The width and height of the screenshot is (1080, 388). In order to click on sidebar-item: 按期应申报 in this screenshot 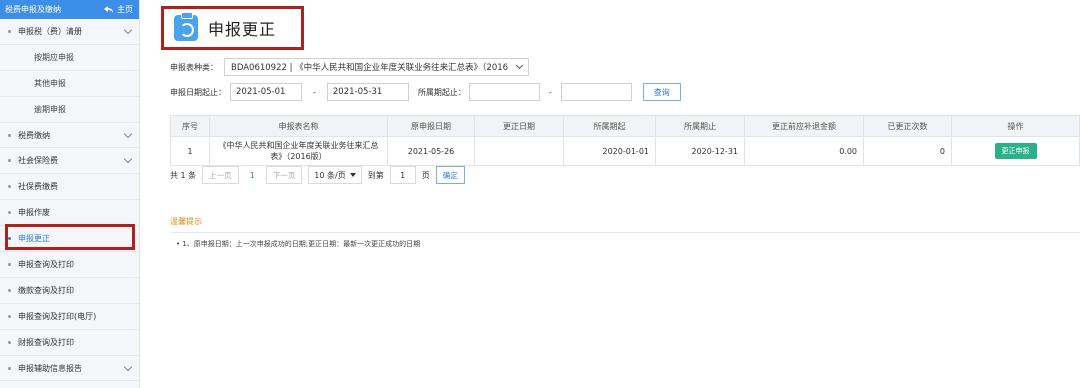, I will do `click(69, 58)`.